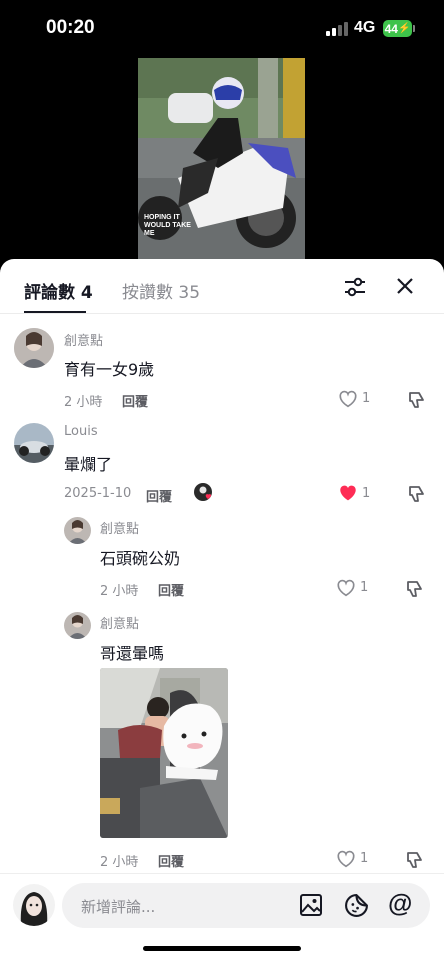 This screenshot has width=444, height=960. Describe the element at coordinates (149, 233) in the screenshot. I see `video-overlay-text: ME` at that location.